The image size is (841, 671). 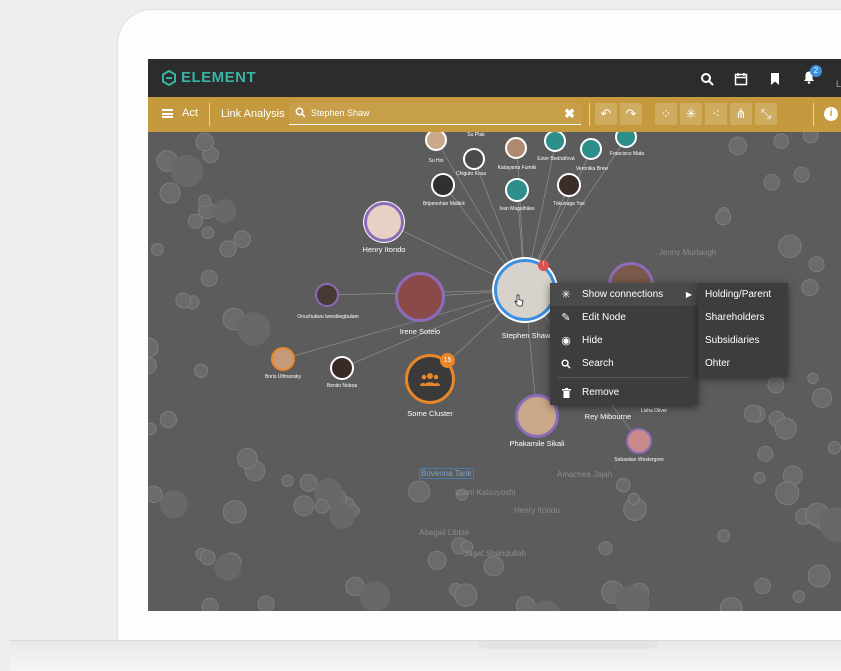 I want to click on node-label: Su Hoi, so click(x=436, y=161).